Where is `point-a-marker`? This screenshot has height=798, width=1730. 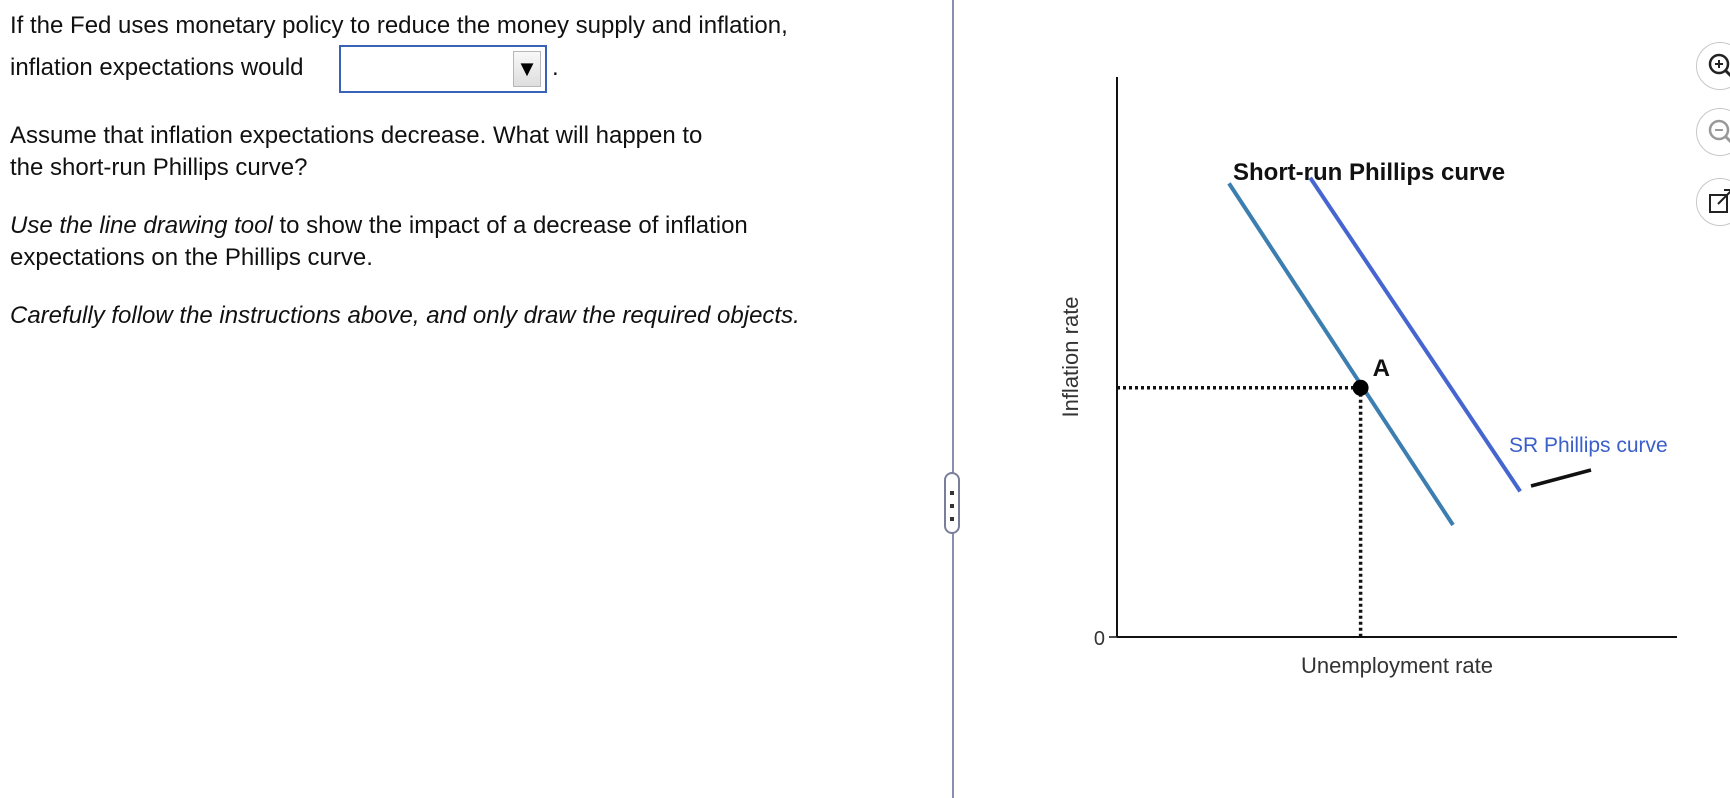 point-a-marker is located at coordinates (1360, 387).